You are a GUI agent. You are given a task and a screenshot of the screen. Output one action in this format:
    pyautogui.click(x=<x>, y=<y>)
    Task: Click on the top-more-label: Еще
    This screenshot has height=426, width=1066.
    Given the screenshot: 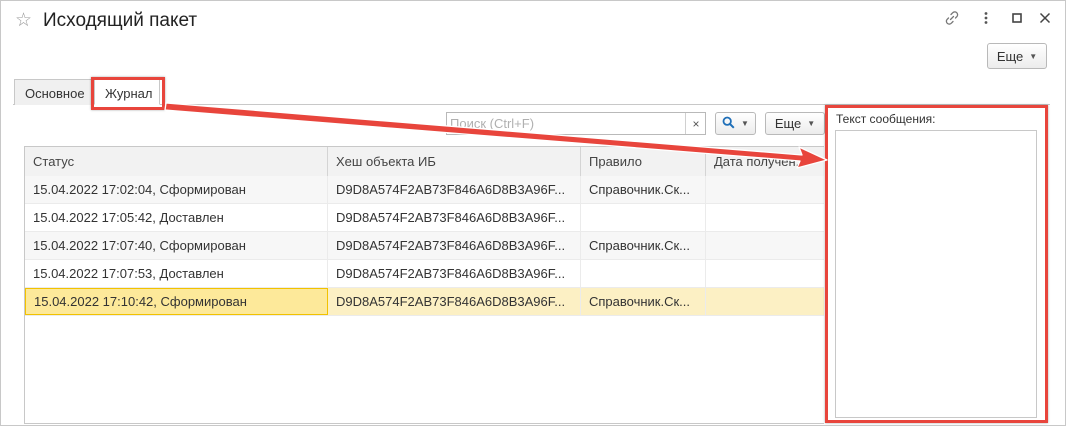 What is the action you would take?
    pyautogui.click(x=1010, y=56)
    